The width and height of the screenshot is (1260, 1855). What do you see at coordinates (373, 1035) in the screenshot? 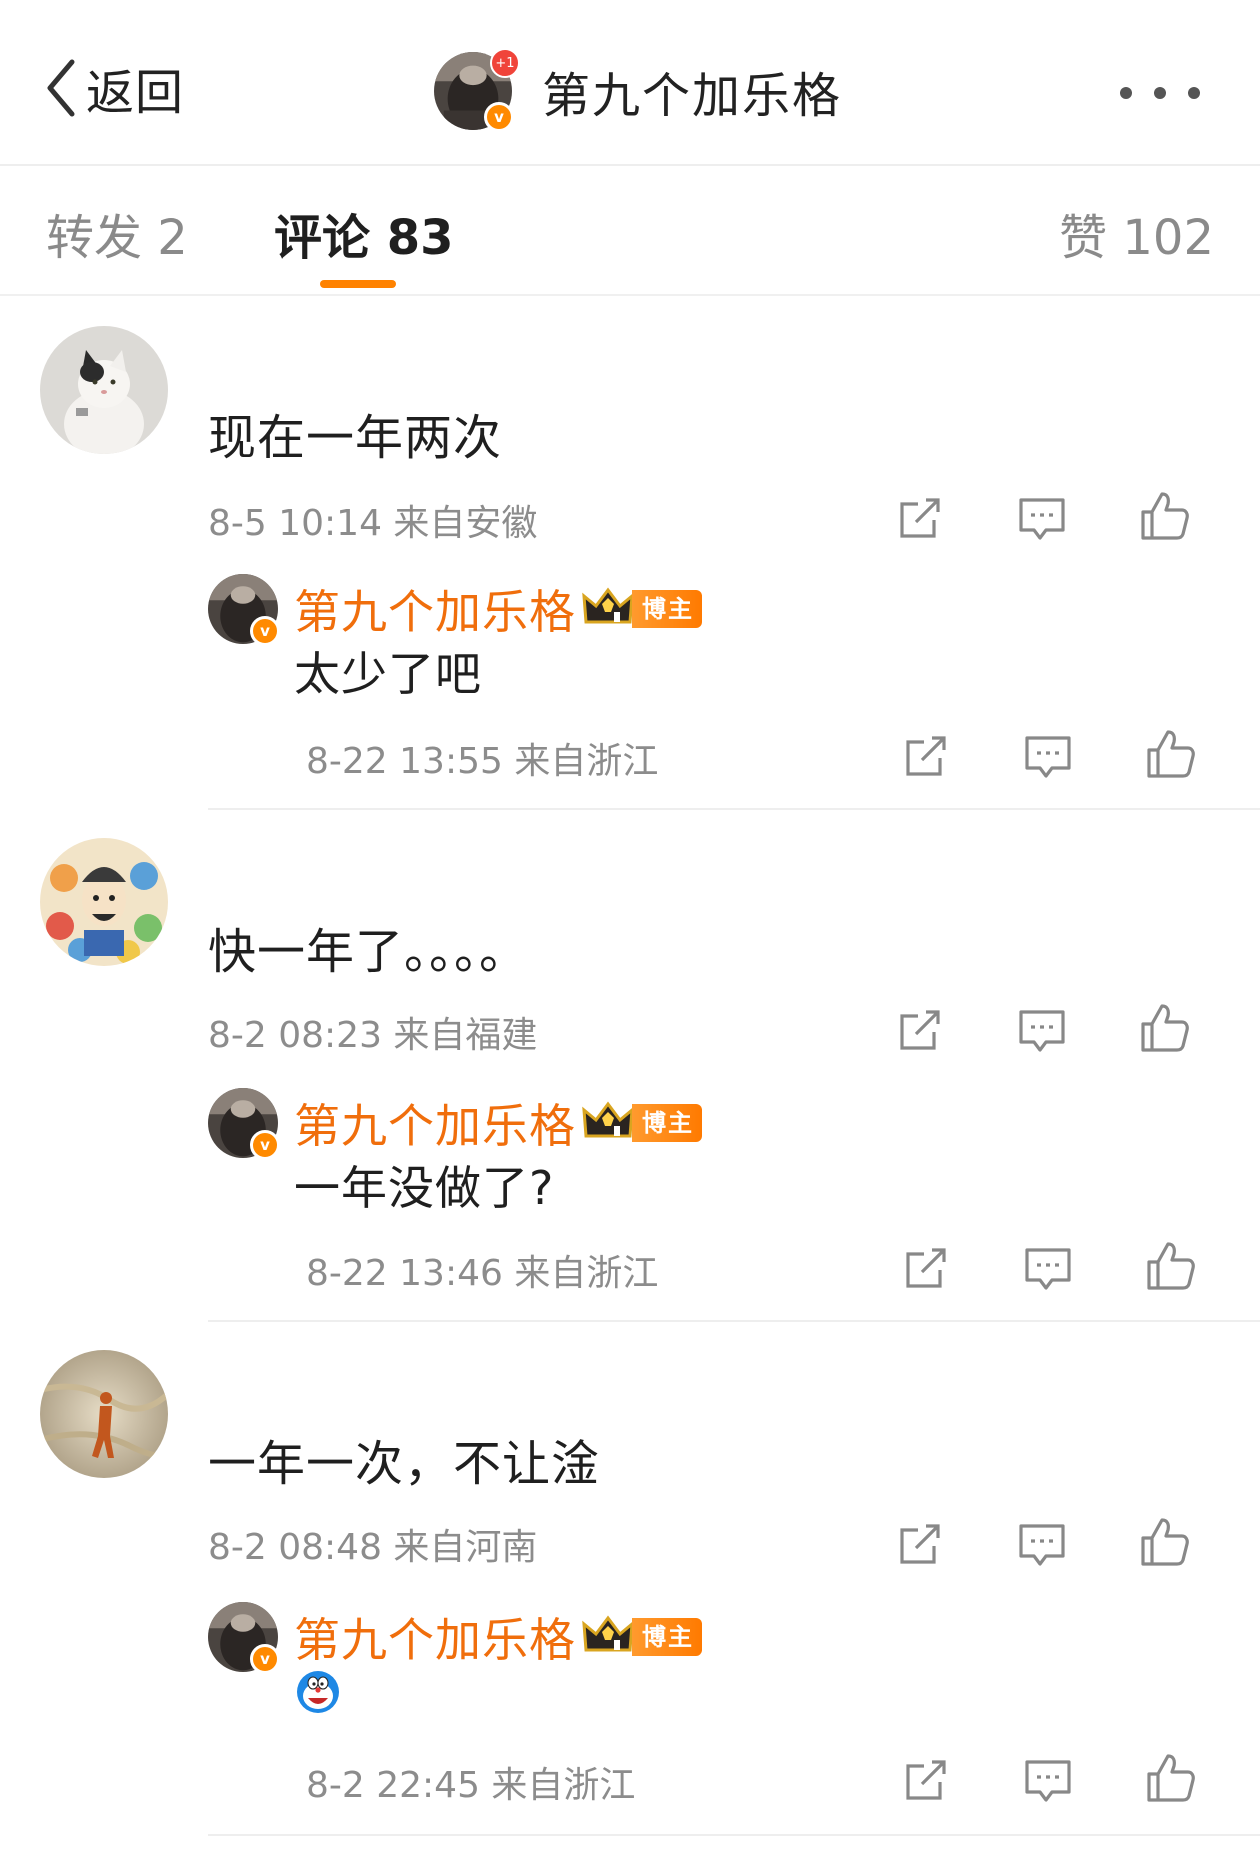
I see `comment-meta: 8-2 08:23 来自福建` at bounding box center [373, 1035].